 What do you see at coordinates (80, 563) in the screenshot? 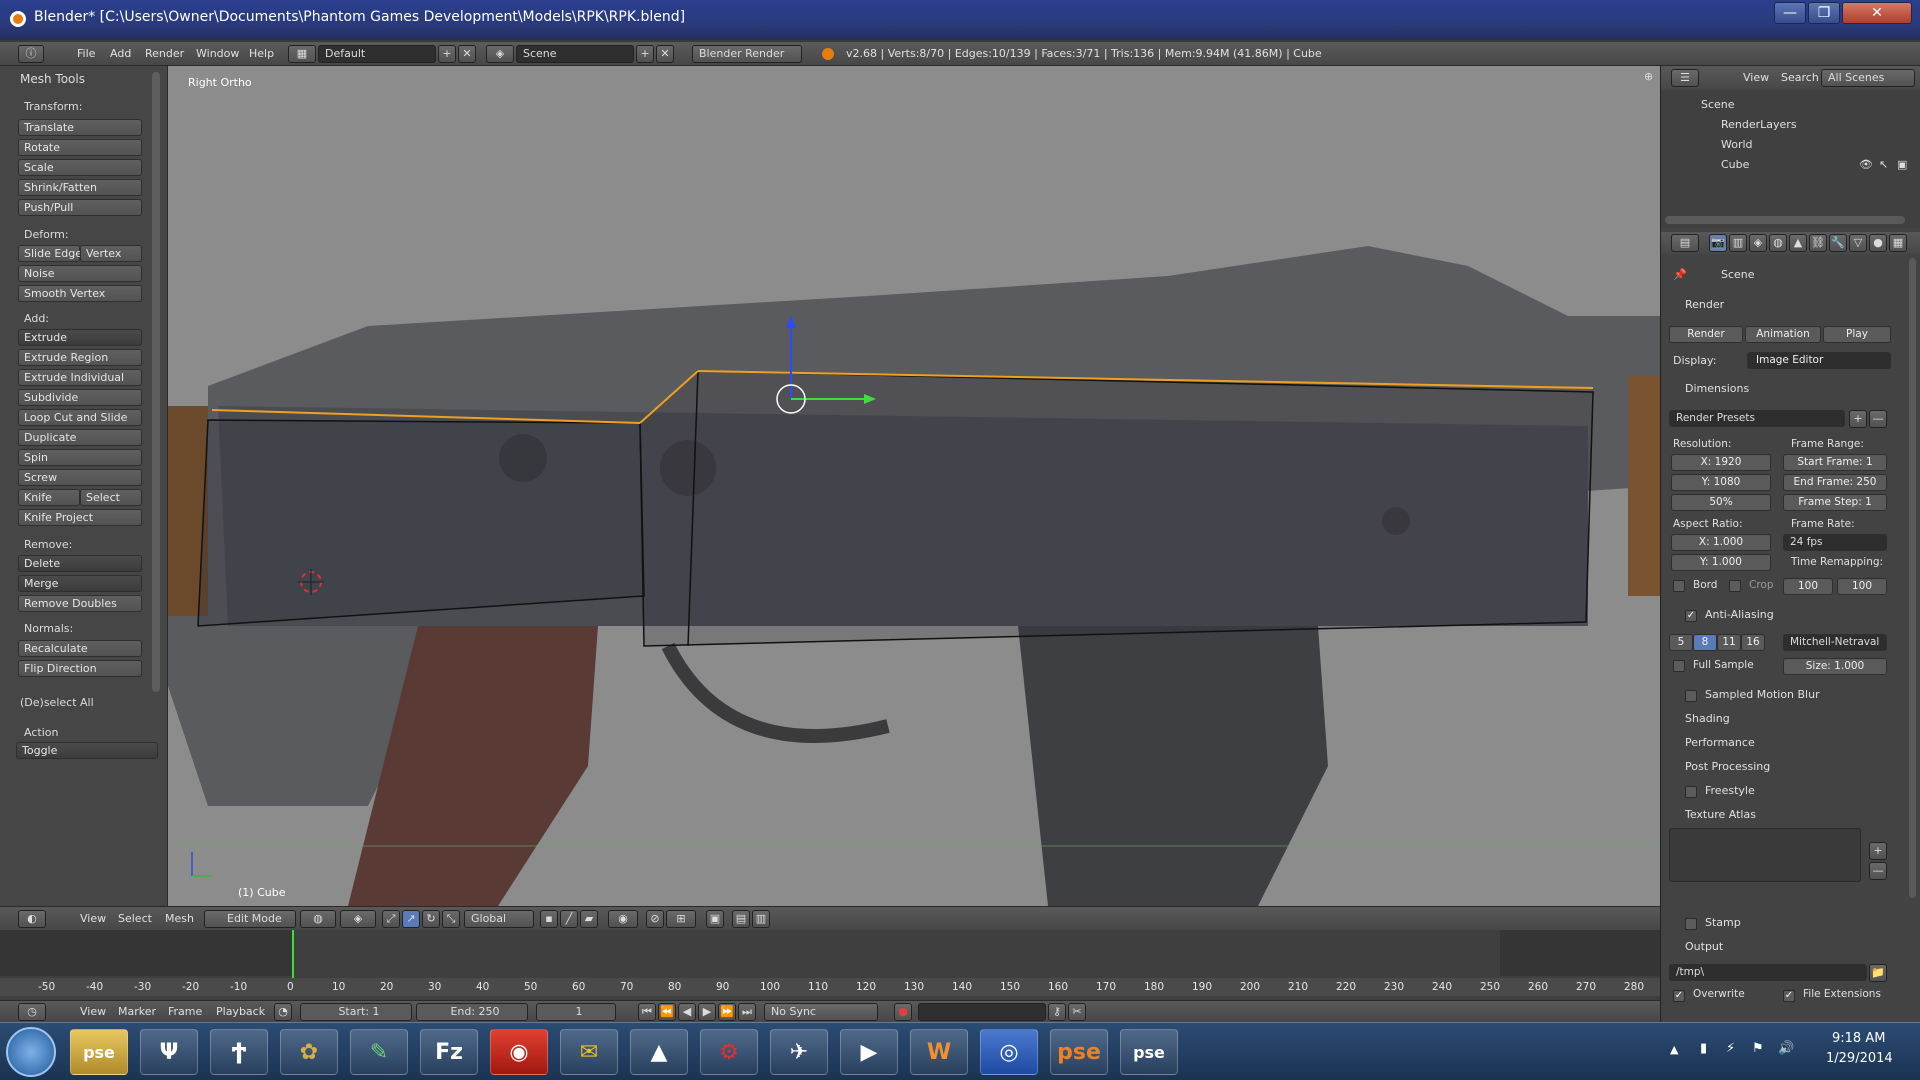
I see `delete-dropdown: Delete` at bounding box center [80, 563].